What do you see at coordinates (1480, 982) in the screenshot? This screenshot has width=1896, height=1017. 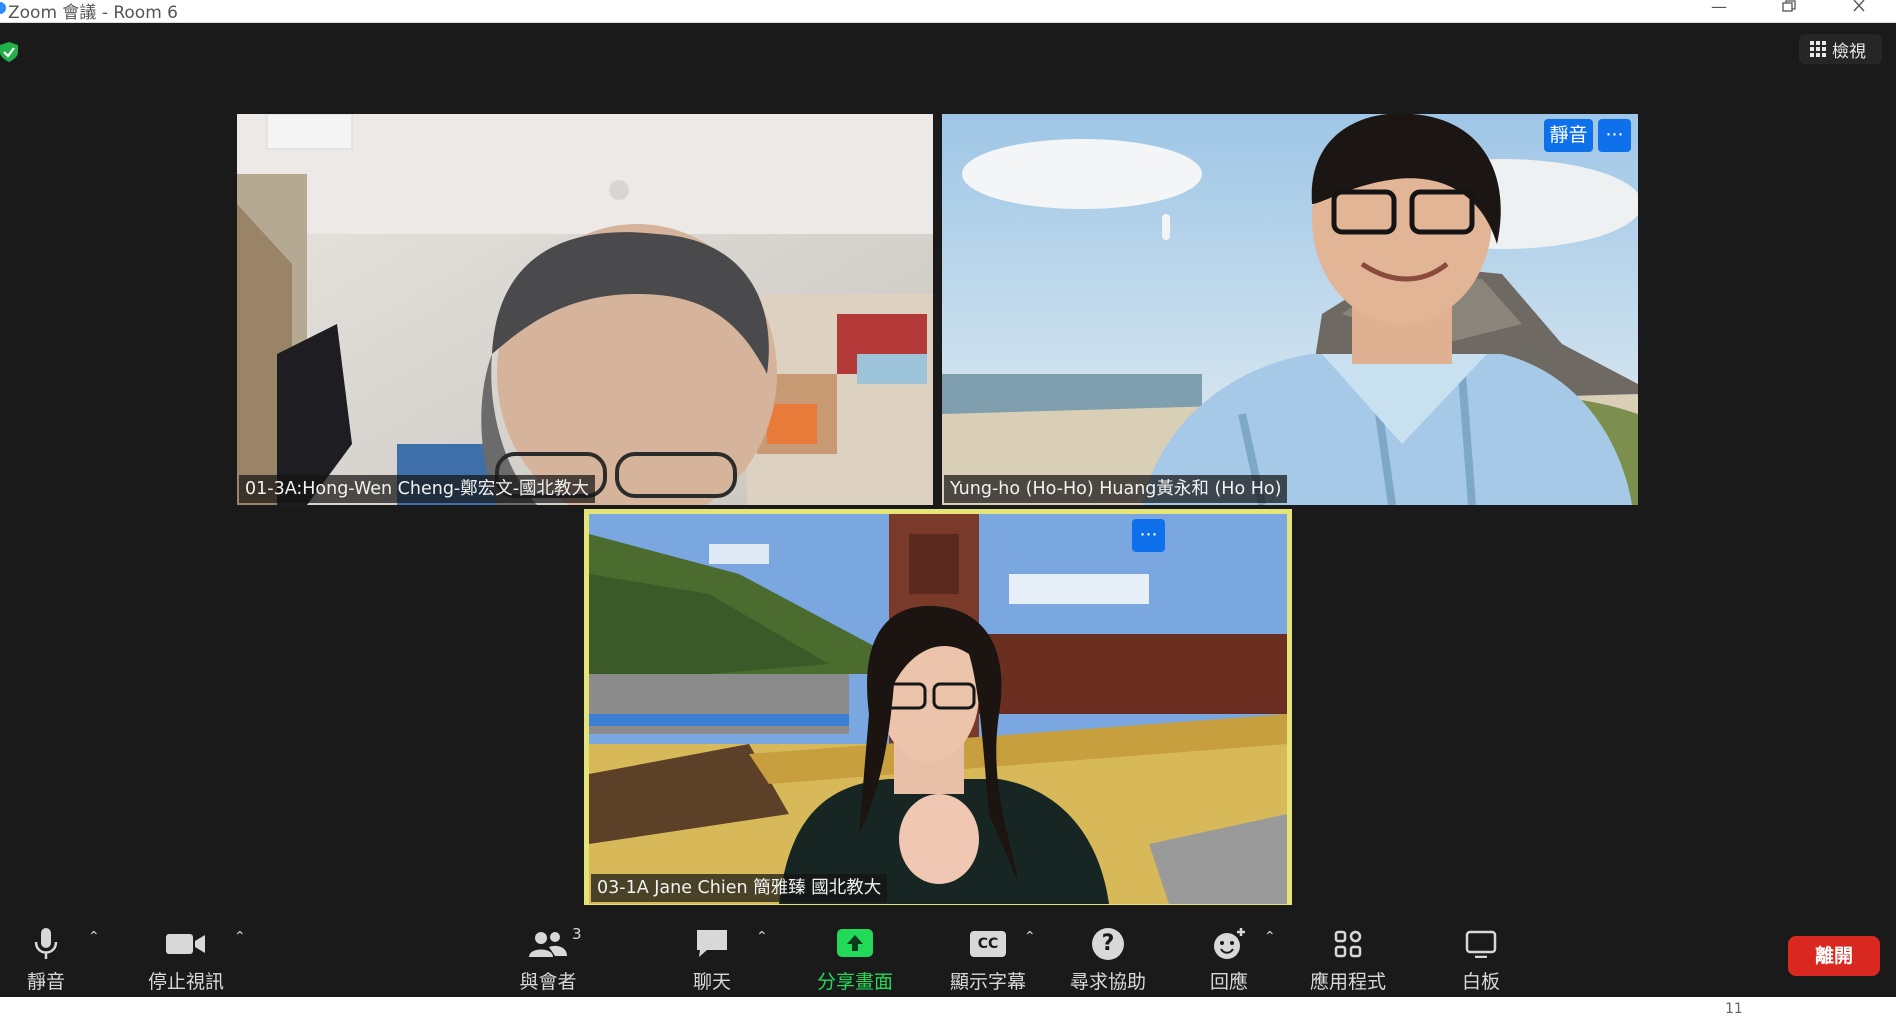 I see `whiteboard-label: 白板` at bounding box center [1480, 982].